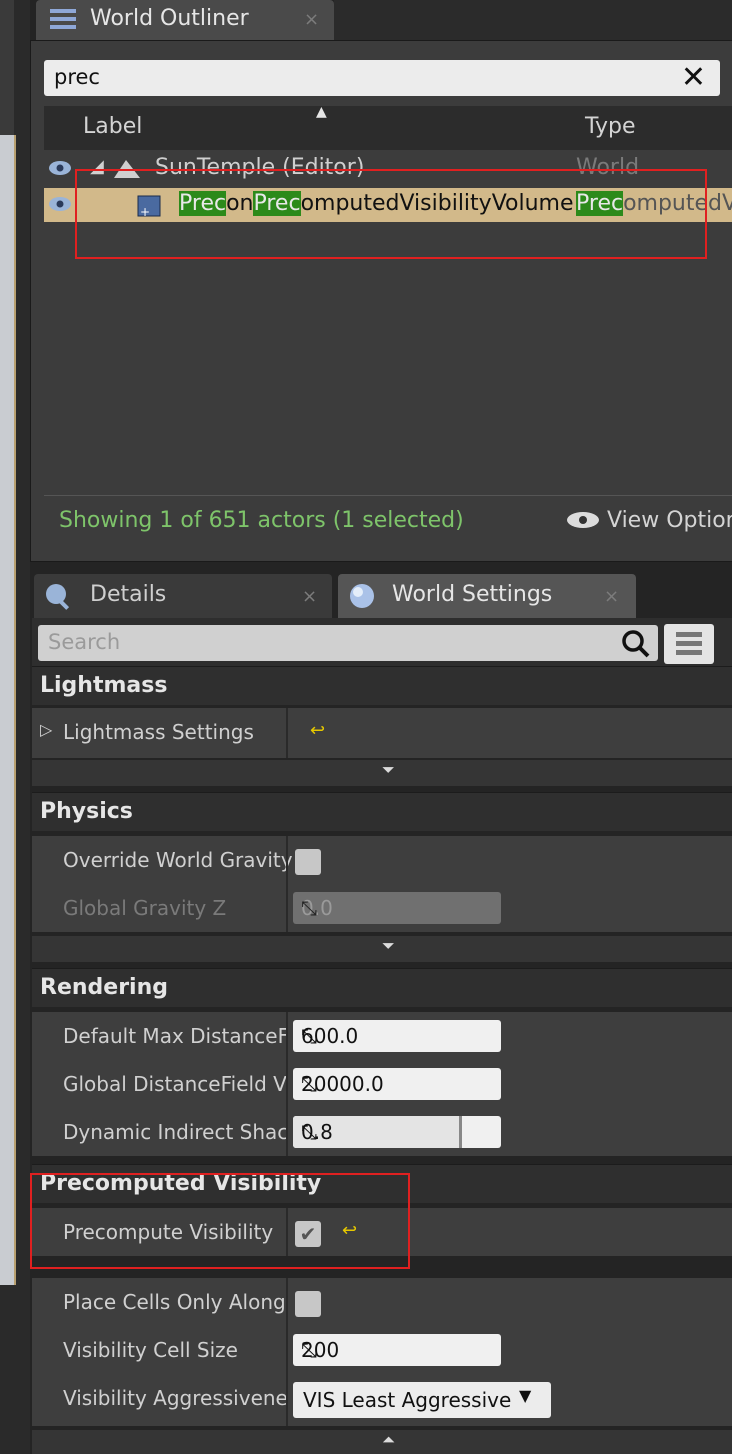 The height and width of the screenshot is (1454, 732). I want to click on category-rendering: Rendering, so click(382, 987).